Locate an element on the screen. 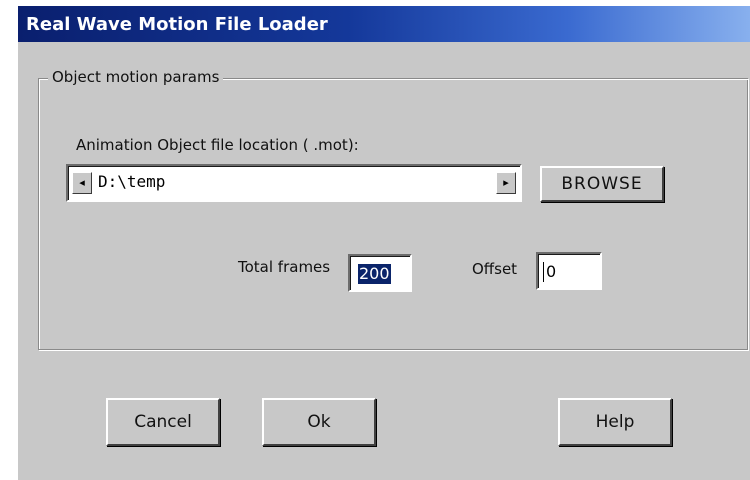 This screenshot has width=750, height=480. file-path-input: ◂ D:\temp ▸ is located at coordinates (294, 183).